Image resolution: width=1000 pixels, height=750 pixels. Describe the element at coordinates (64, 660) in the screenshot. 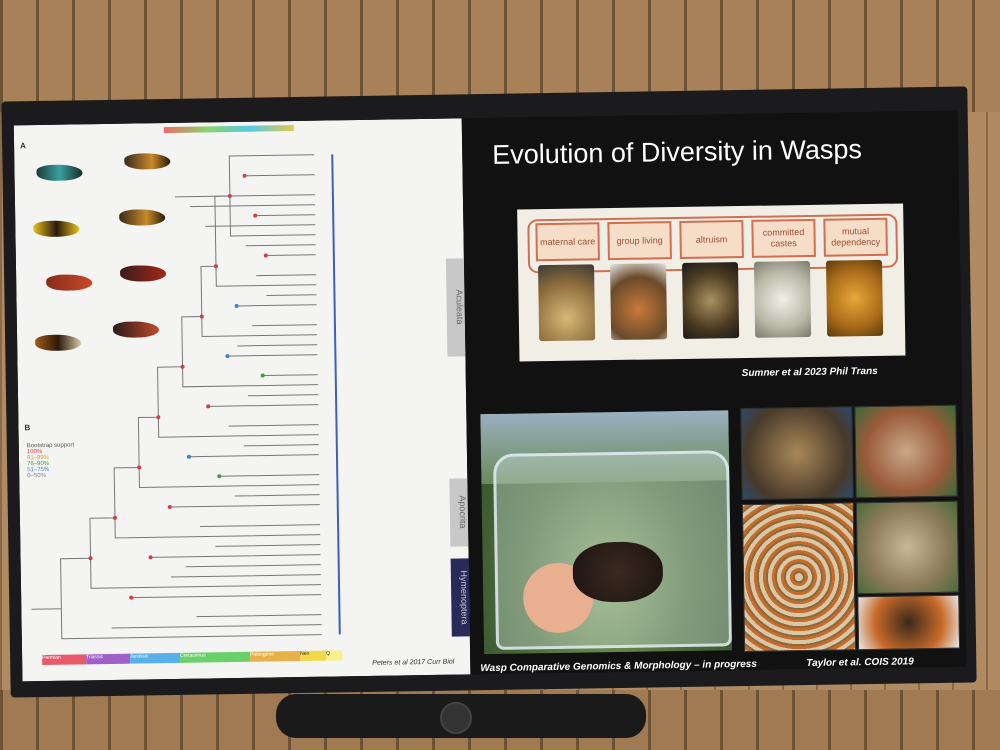

I see `period-permian: Permian` at that location.